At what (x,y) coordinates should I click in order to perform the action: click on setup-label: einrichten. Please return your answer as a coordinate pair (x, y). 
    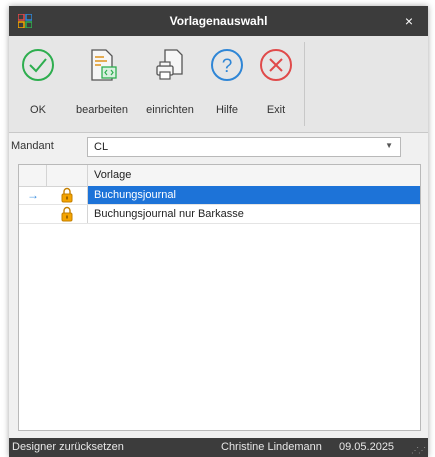
    Looking at the image, I should click on (170, 110).